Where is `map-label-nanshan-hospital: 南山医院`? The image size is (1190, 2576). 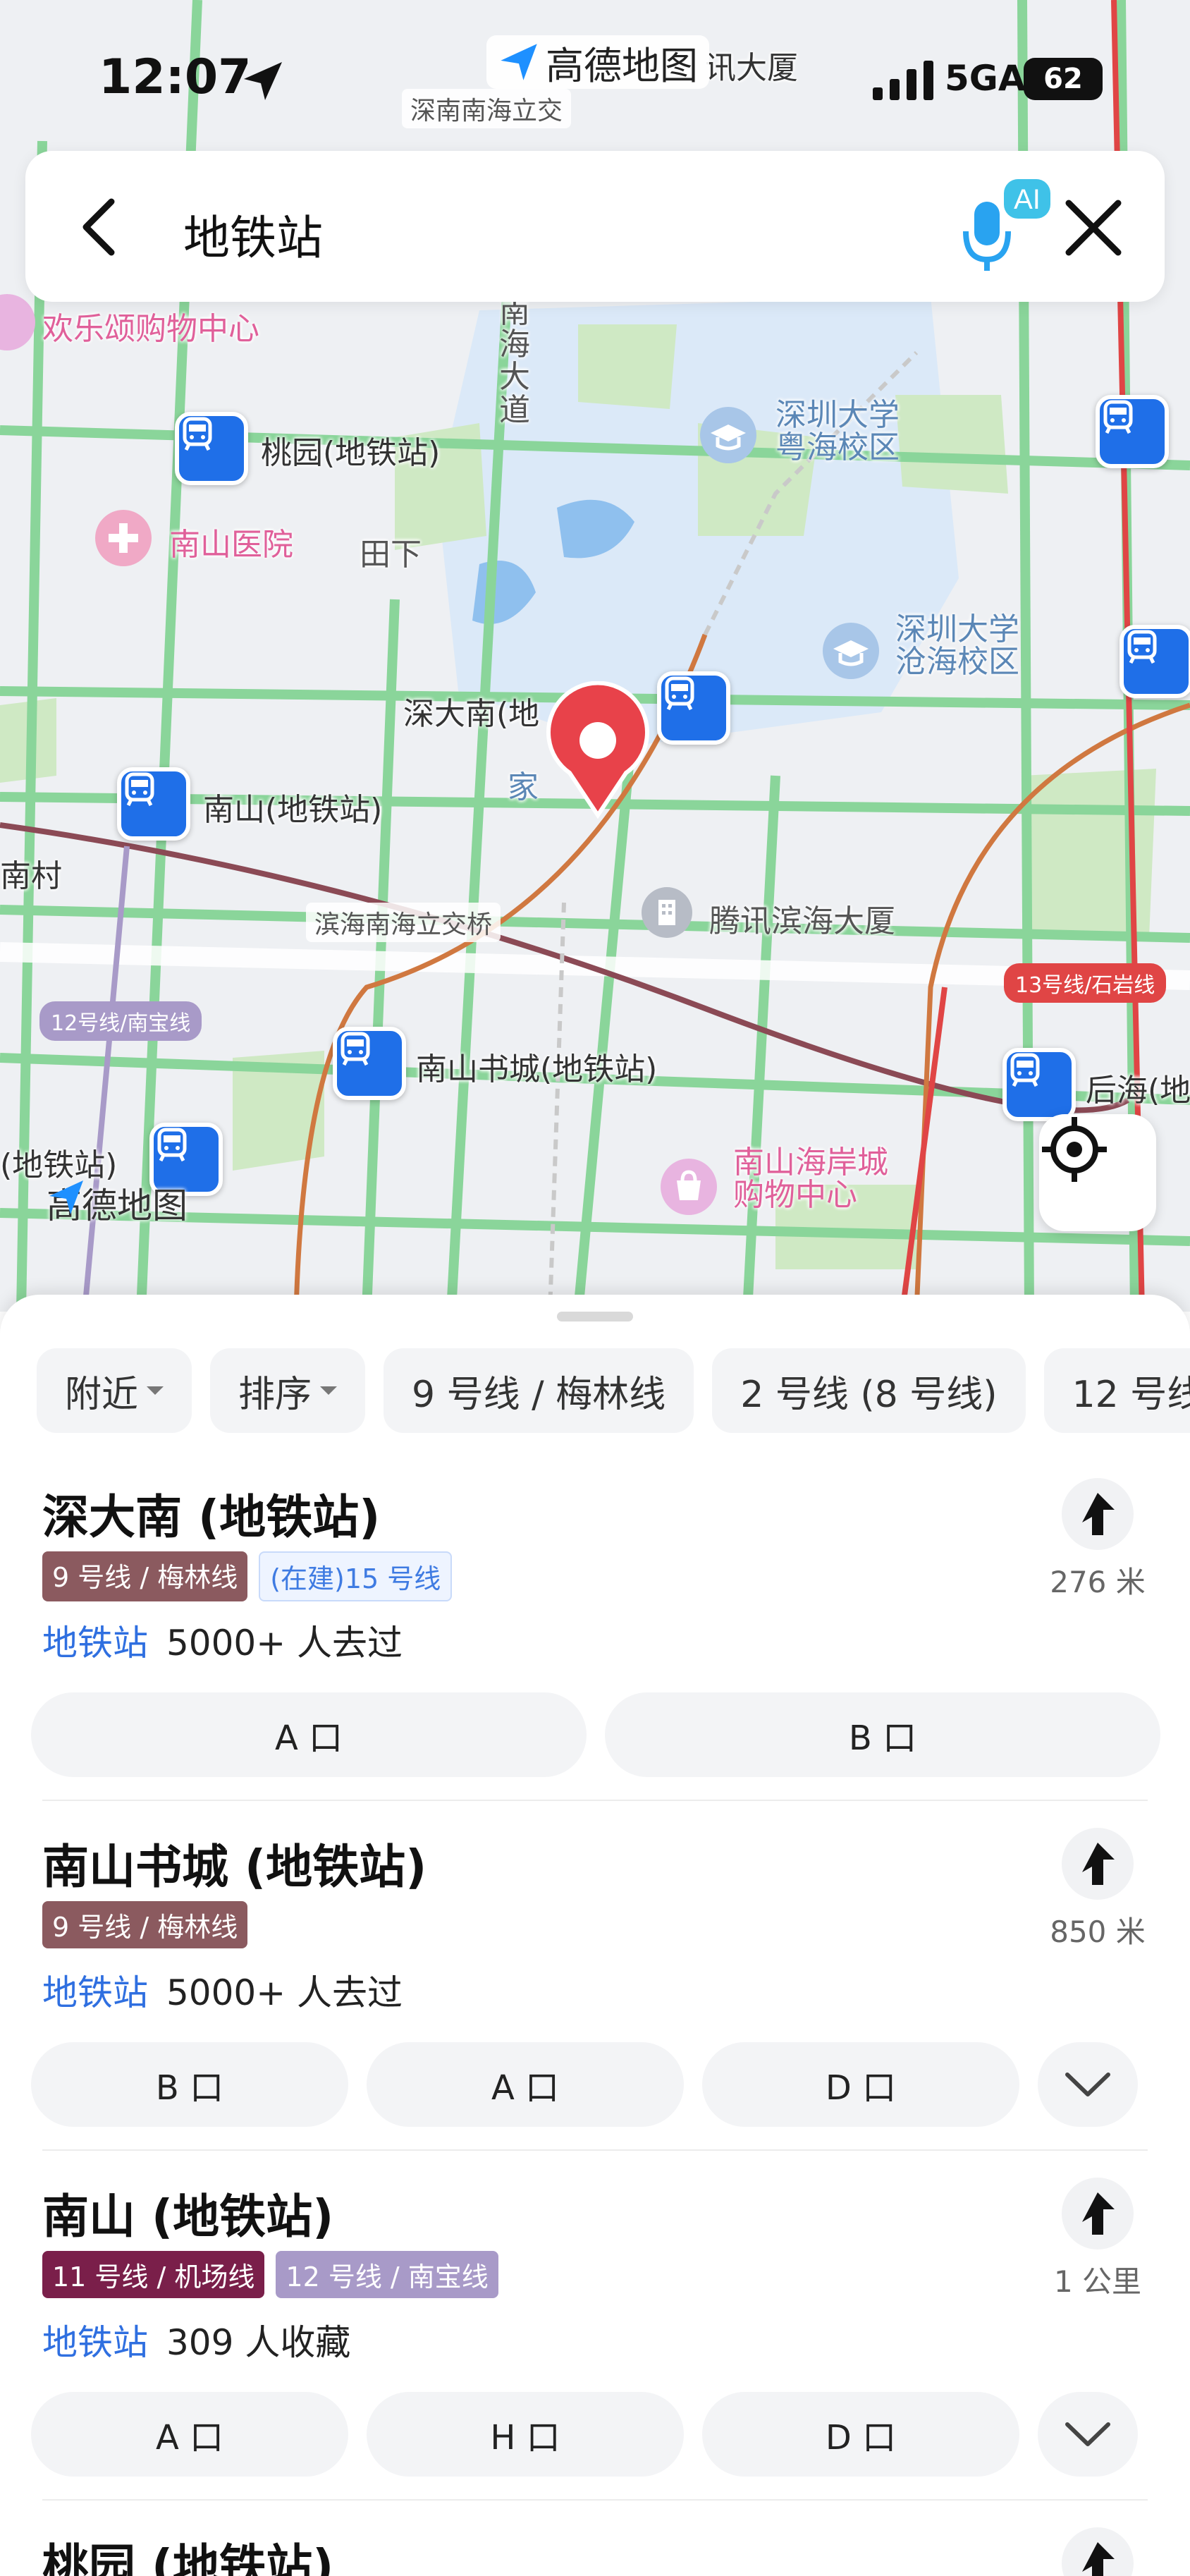
map-label-nanshan-hospital: 南山医院 is located at coordinates (231, 545).